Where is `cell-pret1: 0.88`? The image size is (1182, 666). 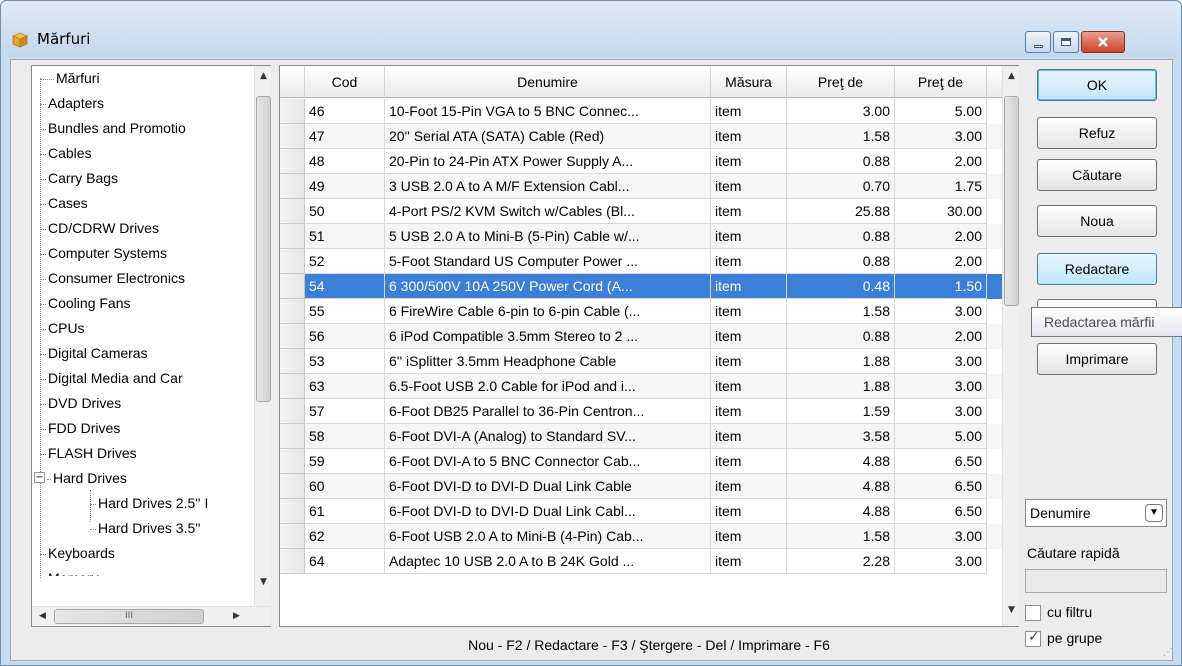
cell-pret1: 0.88 is located at coordinates (841, 336).